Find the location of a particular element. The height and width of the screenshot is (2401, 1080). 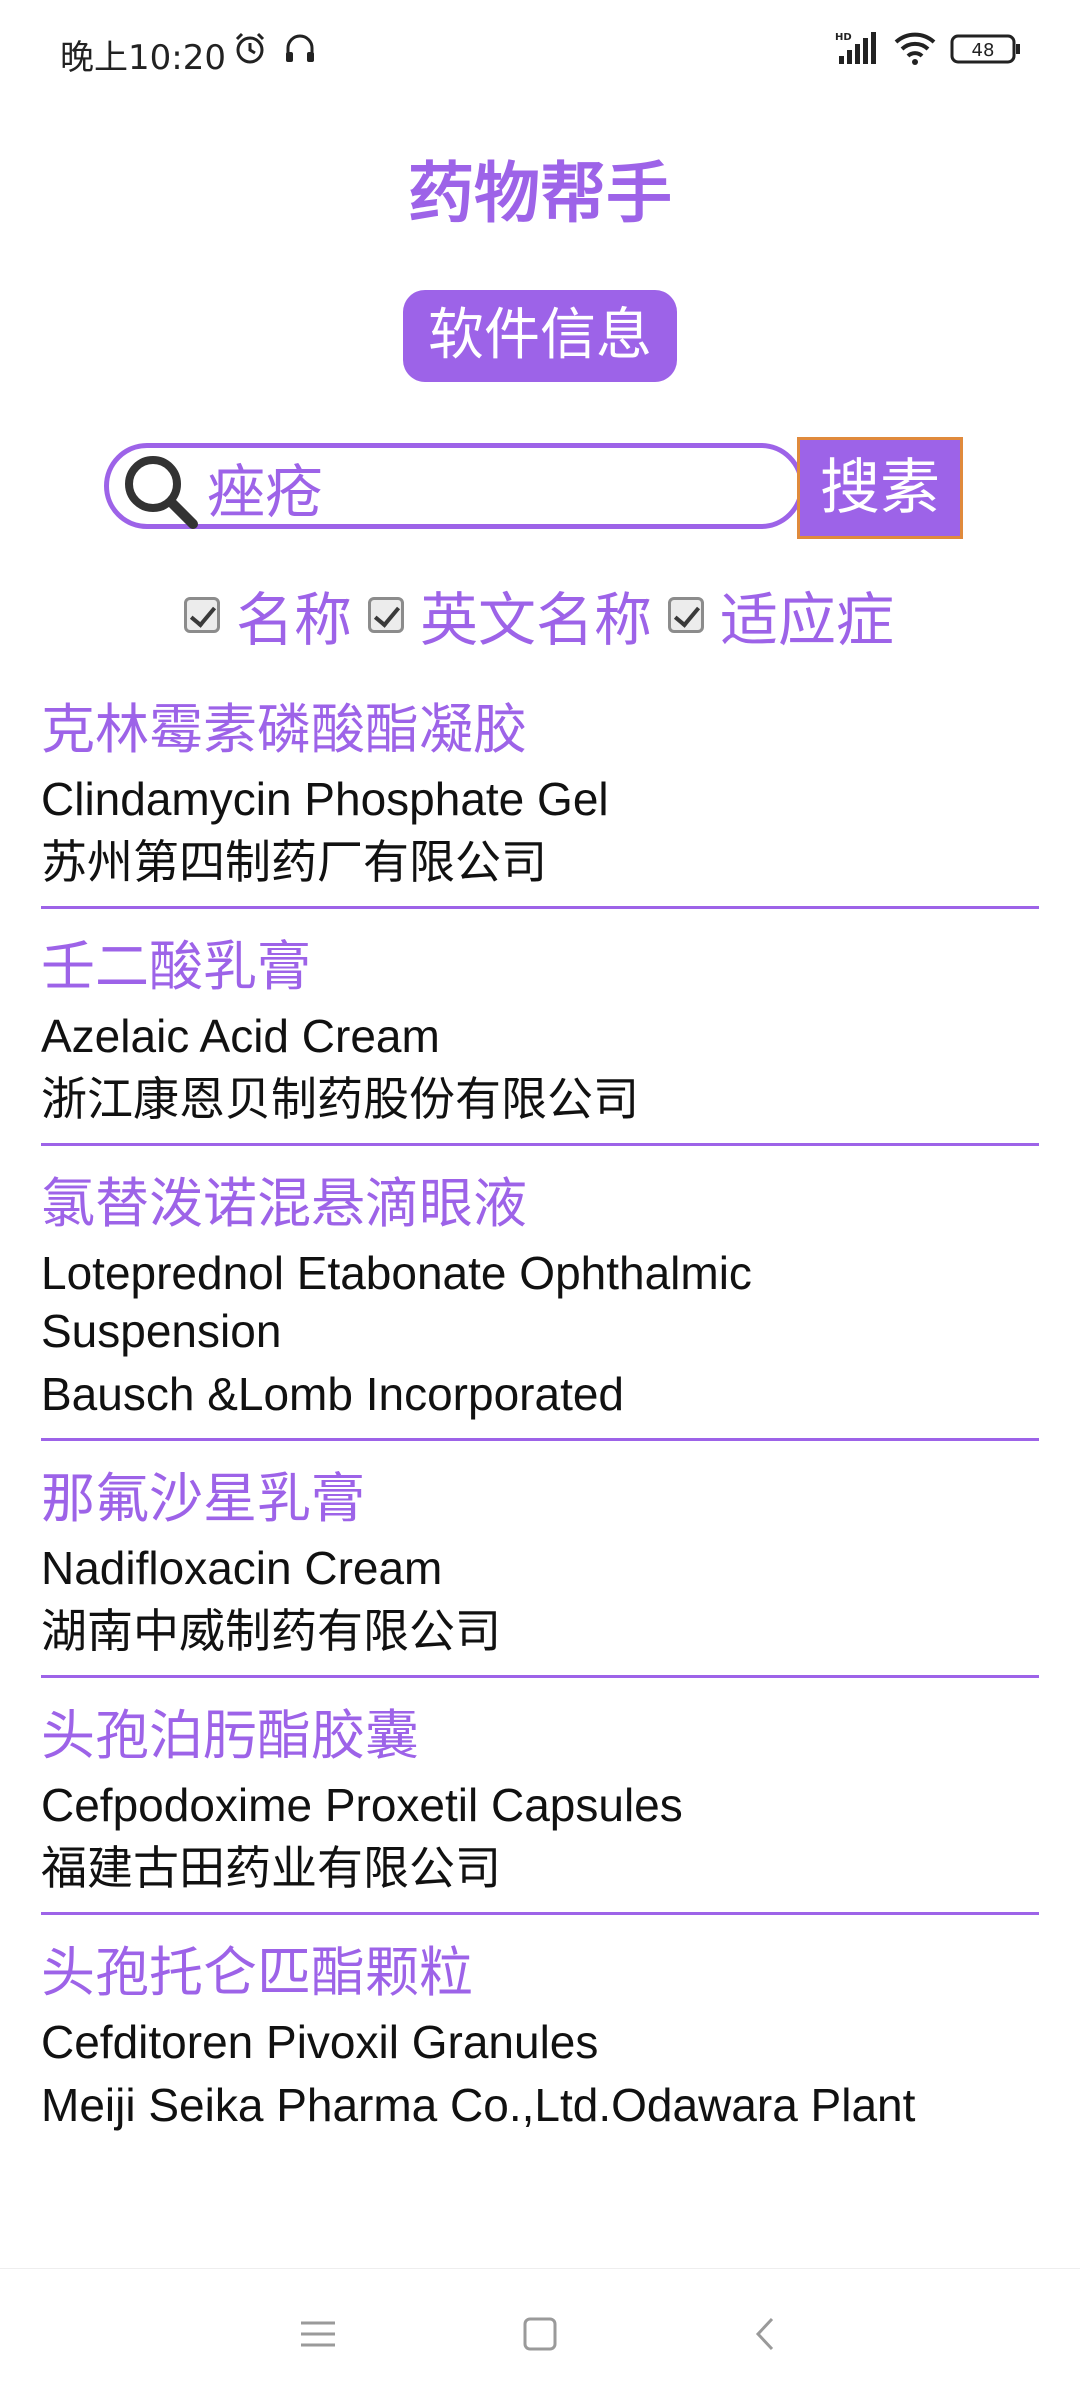

filter-english-name: 英文名称 is located at coordinates (510, 615).